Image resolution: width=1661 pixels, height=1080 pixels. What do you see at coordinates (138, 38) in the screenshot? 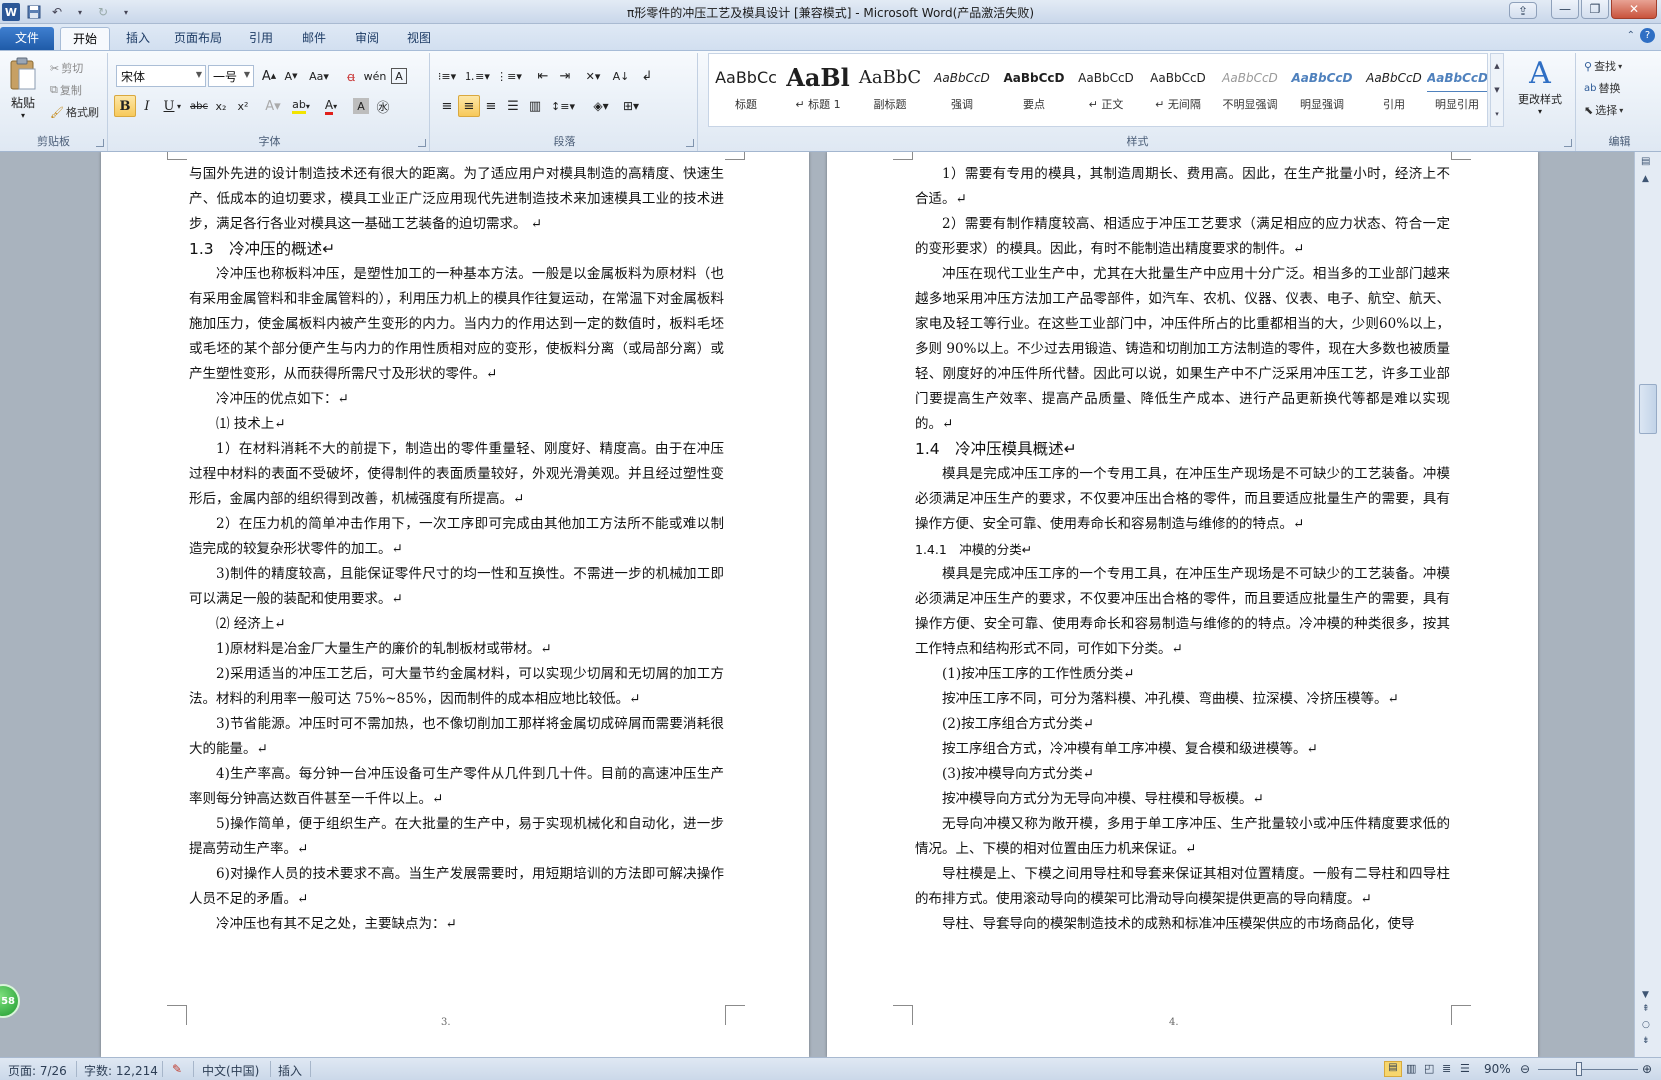
I see `tab-insert: 插入` at bounding box center [138, 38].